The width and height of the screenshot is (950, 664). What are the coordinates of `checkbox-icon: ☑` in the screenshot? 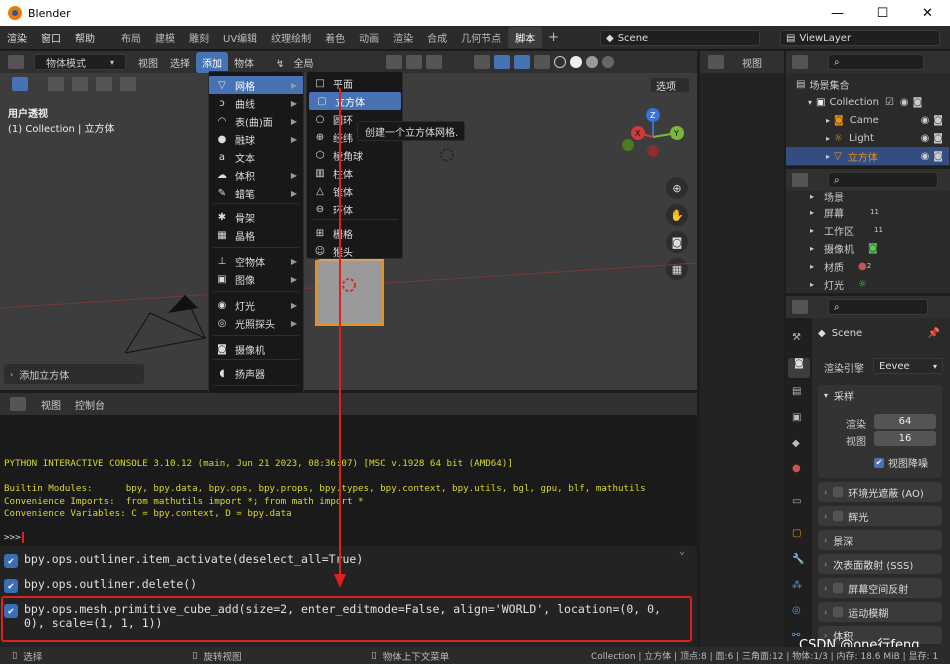 It's located at (889, 102).